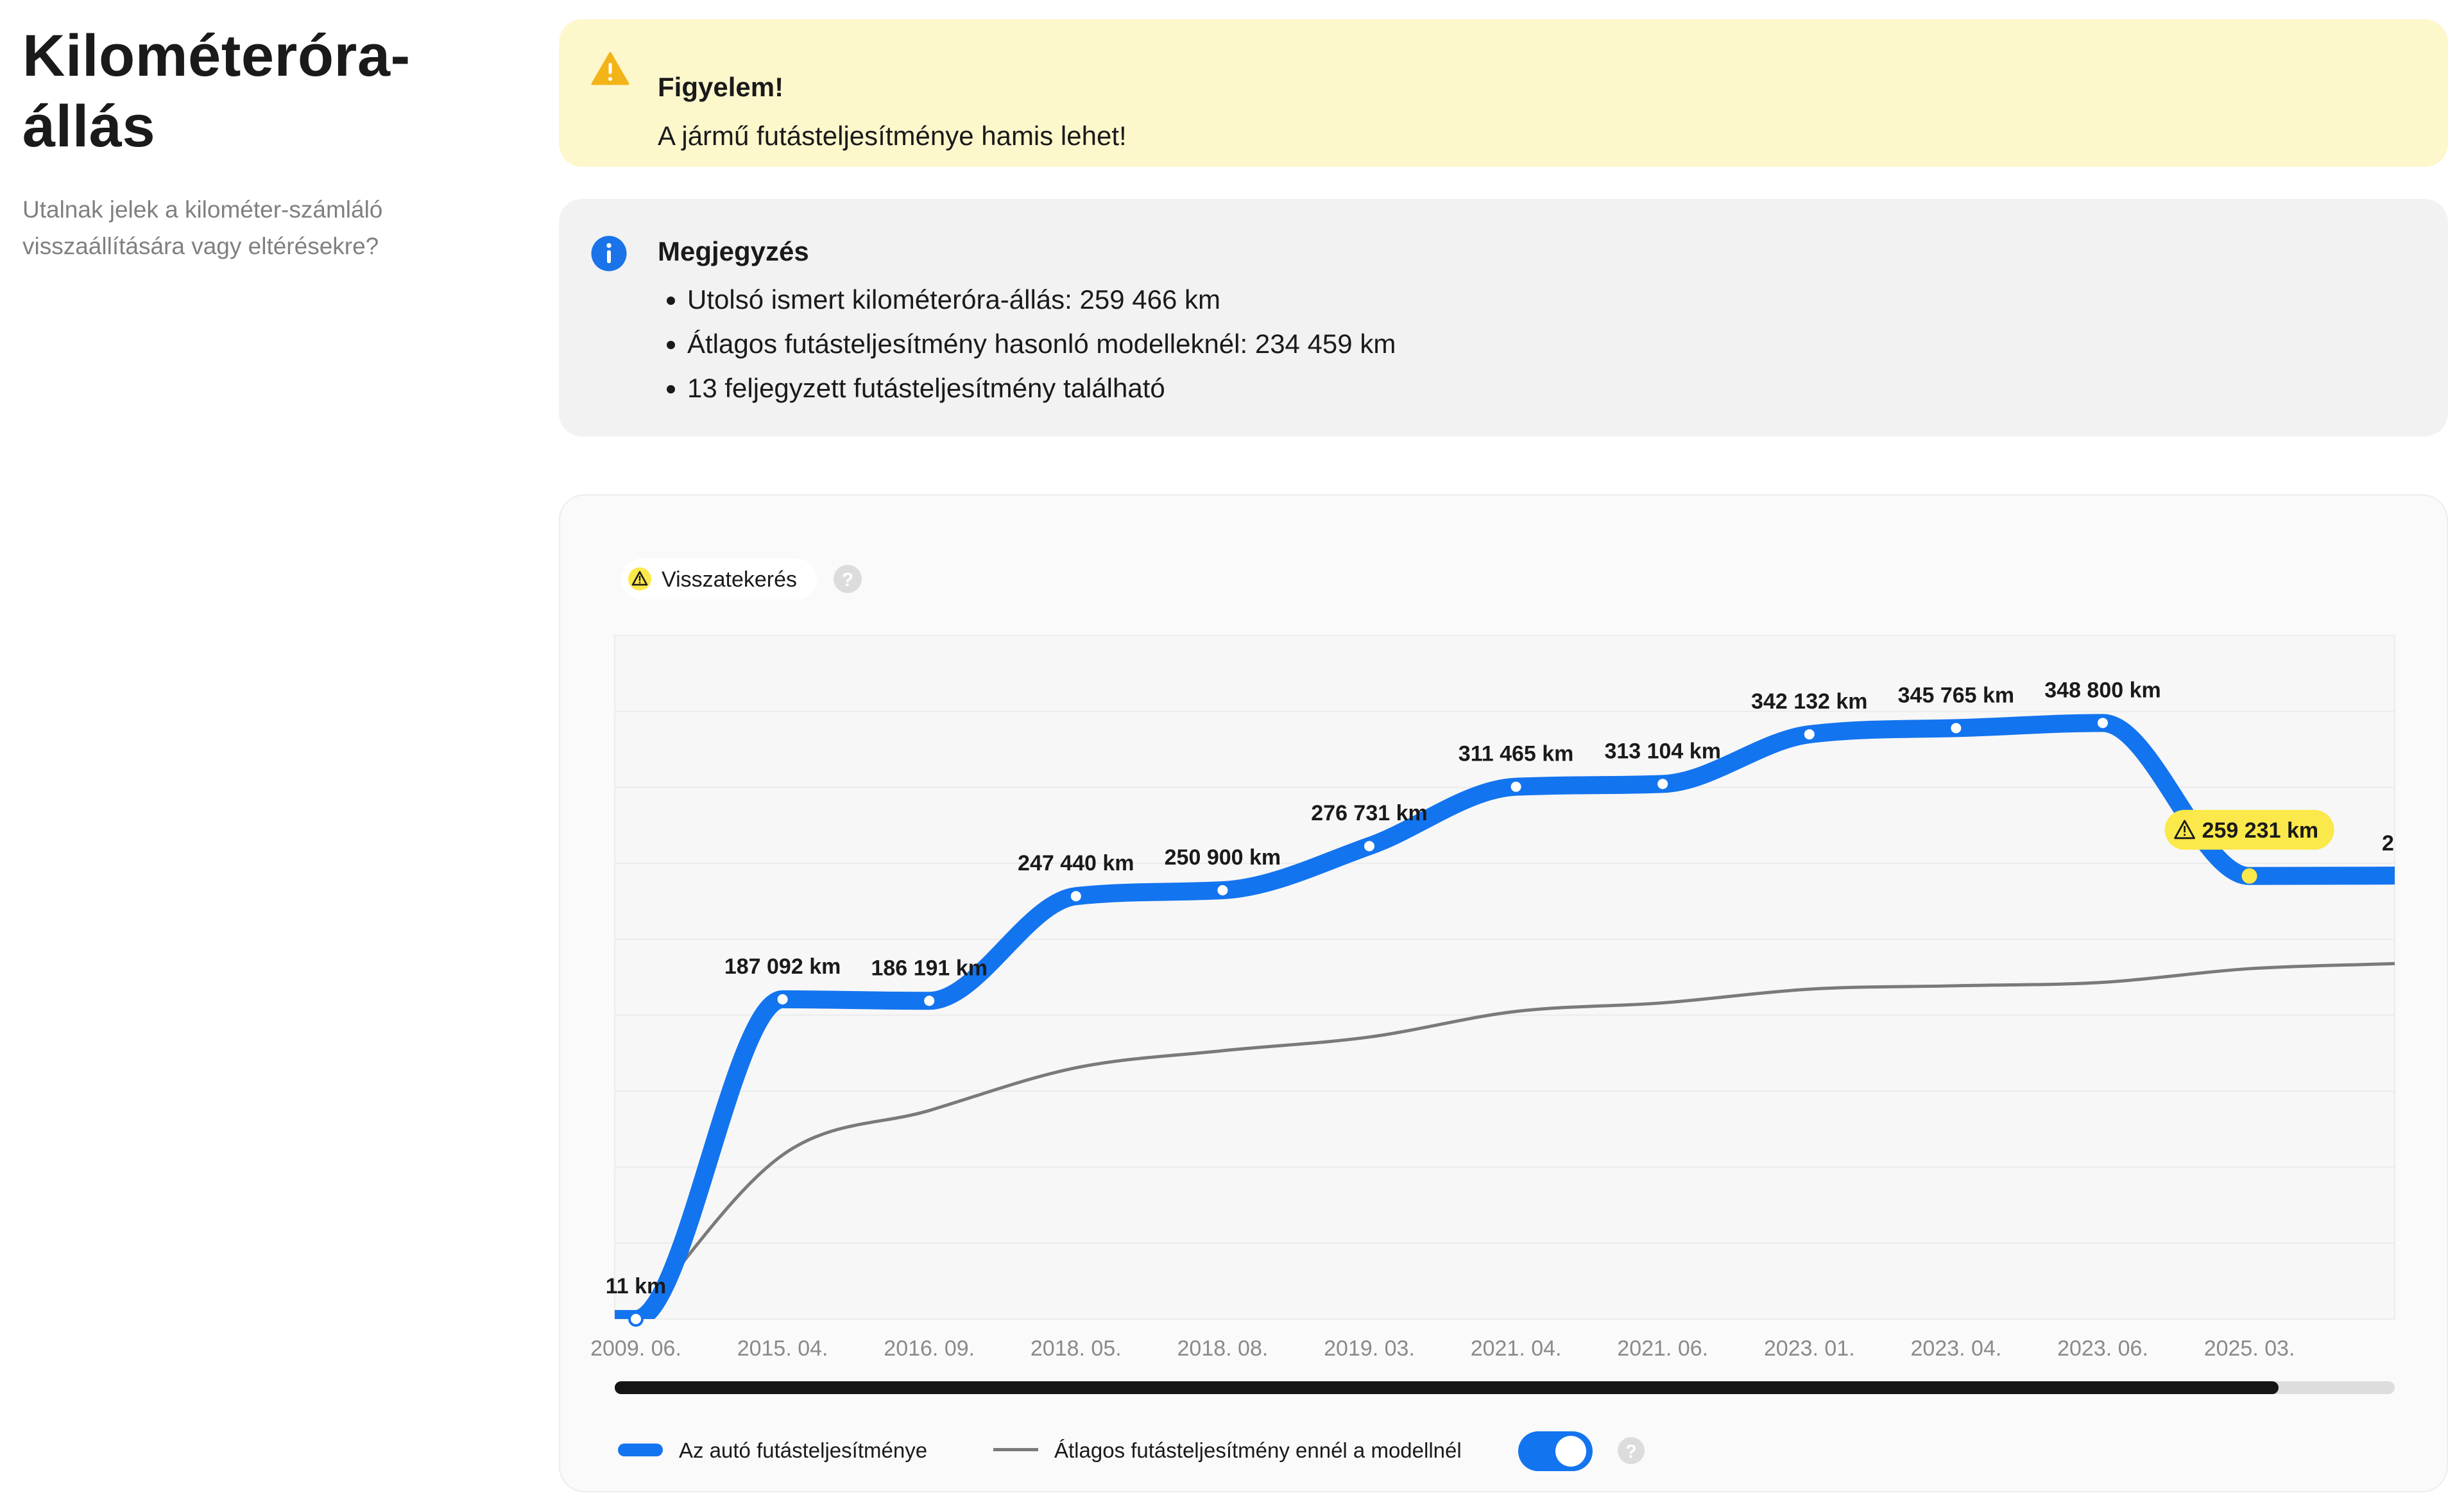  What do you see at coordinates (641, 1450) in the screenshot?
I see `car-legend-swatch` at bounding box center [641, 1450].